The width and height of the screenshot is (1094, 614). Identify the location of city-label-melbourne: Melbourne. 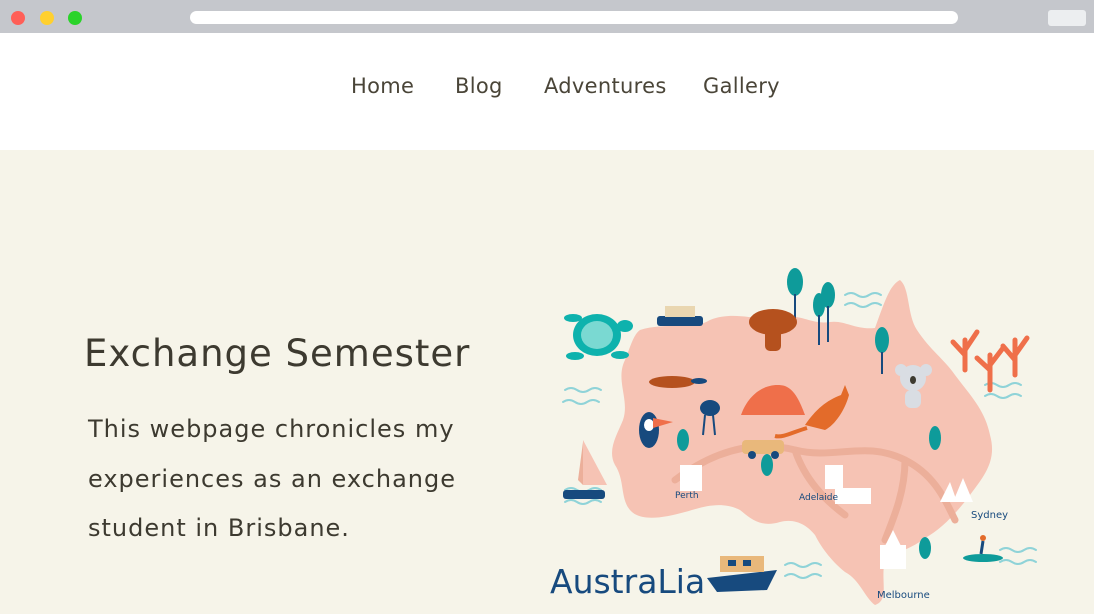
(903, 595).